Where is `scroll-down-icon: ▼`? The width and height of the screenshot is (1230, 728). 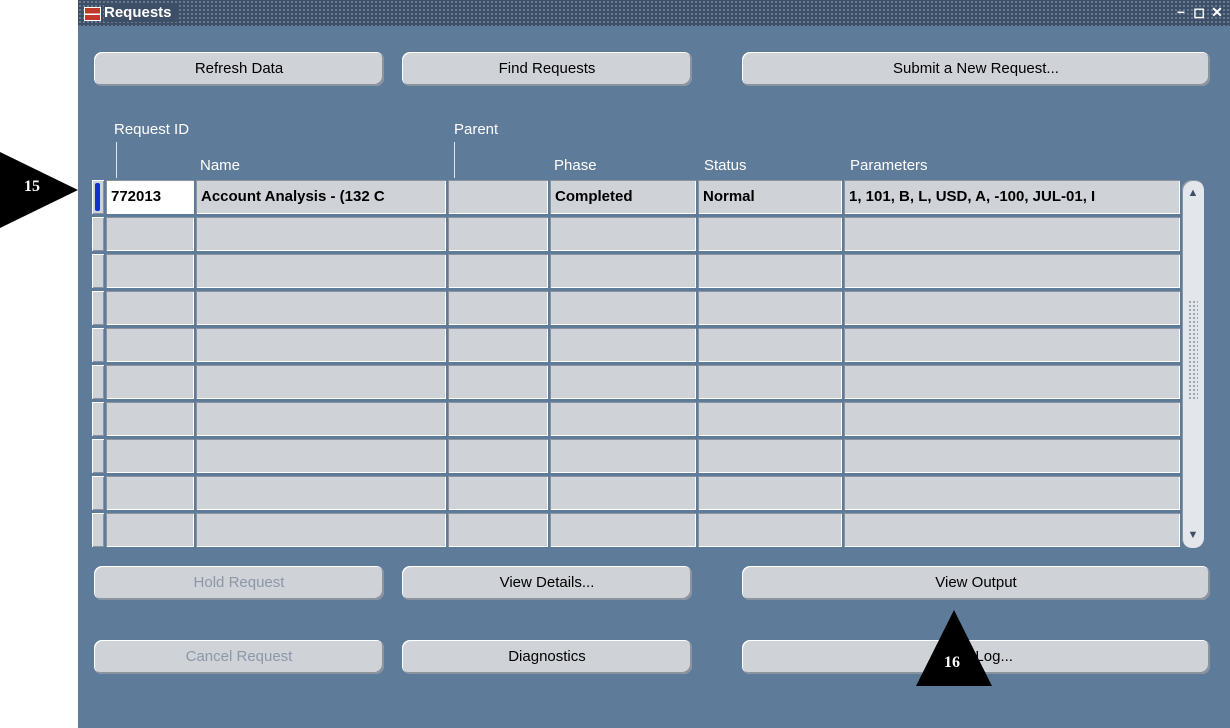 scroll-down-icon: ▼ is located at coordinates (1193, 535).